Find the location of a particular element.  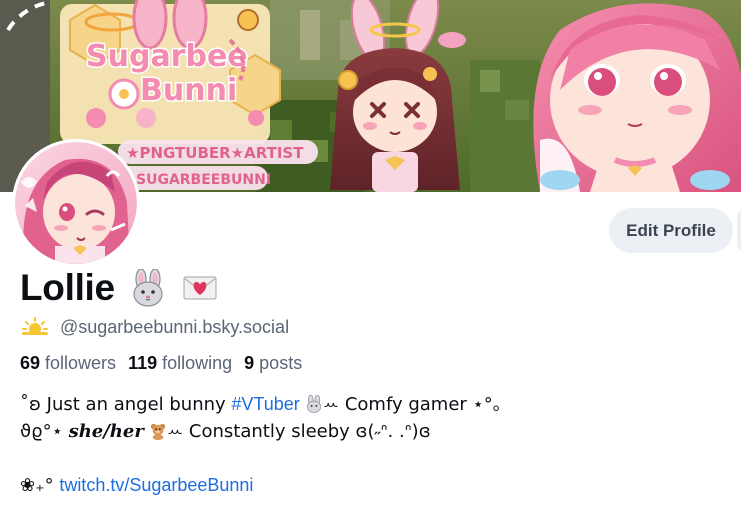

twitch-link: twitch.tv/SugarbeeBunni is located at coordinates (156, 485).